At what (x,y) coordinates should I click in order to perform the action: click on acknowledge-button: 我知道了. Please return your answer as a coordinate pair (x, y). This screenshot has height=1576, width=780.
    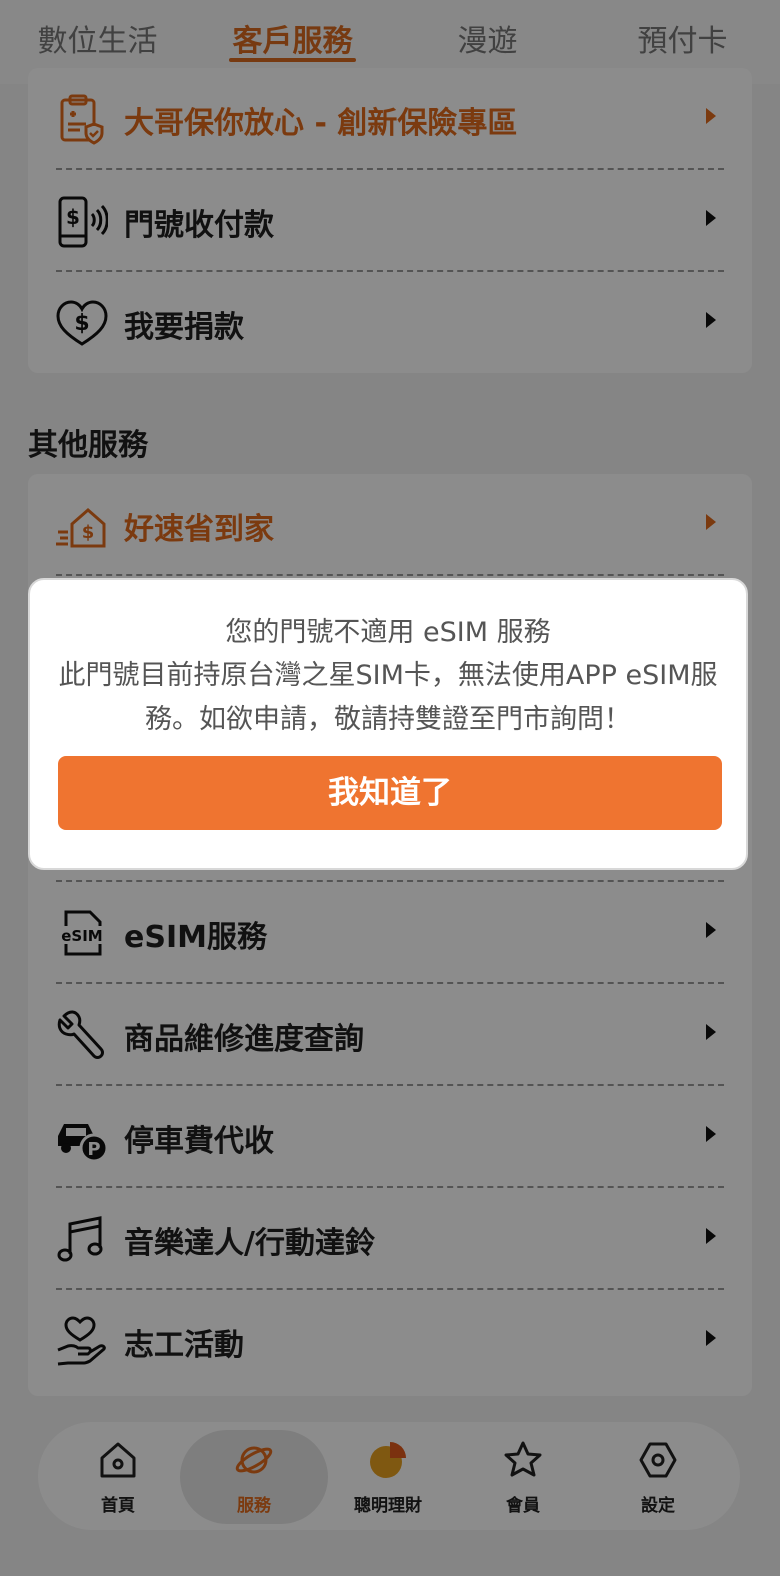
    Looking at the image, I should click on (390, 793).